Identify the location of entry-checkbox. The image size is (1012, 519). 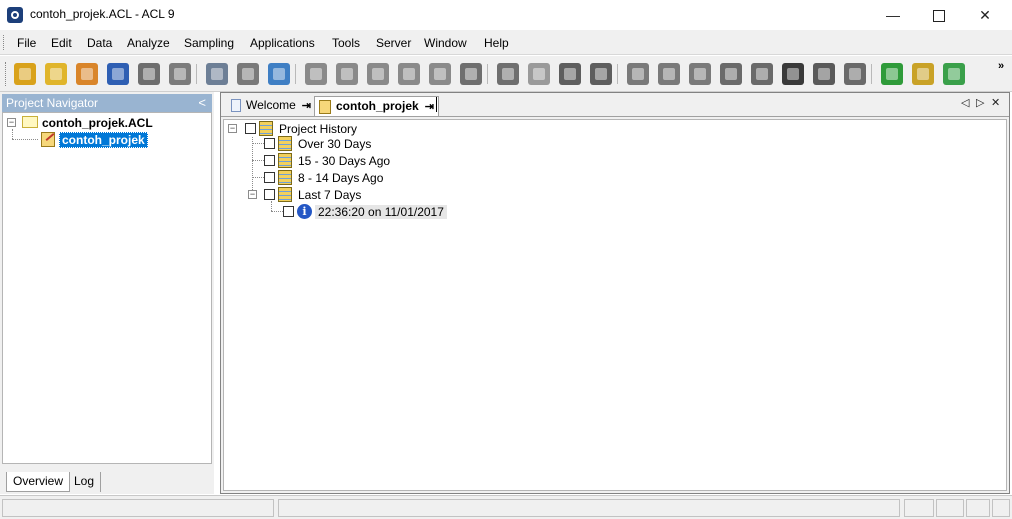
(288, 211).